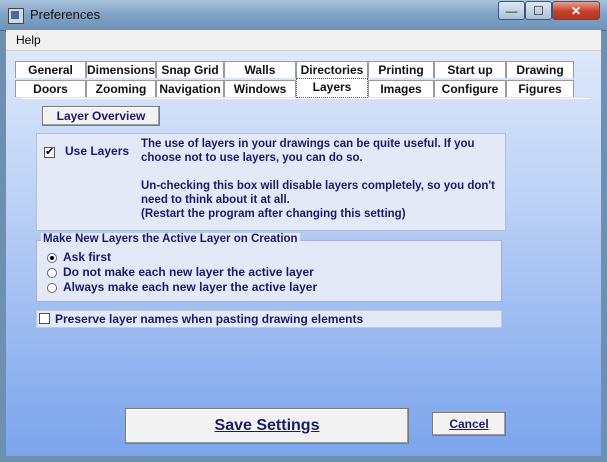 The height and width of the screenshot is (462, 607). Describe the element at coordinates (121, 69) in the screenshot. I see `tab-dimensions: Dimensions` at that location.